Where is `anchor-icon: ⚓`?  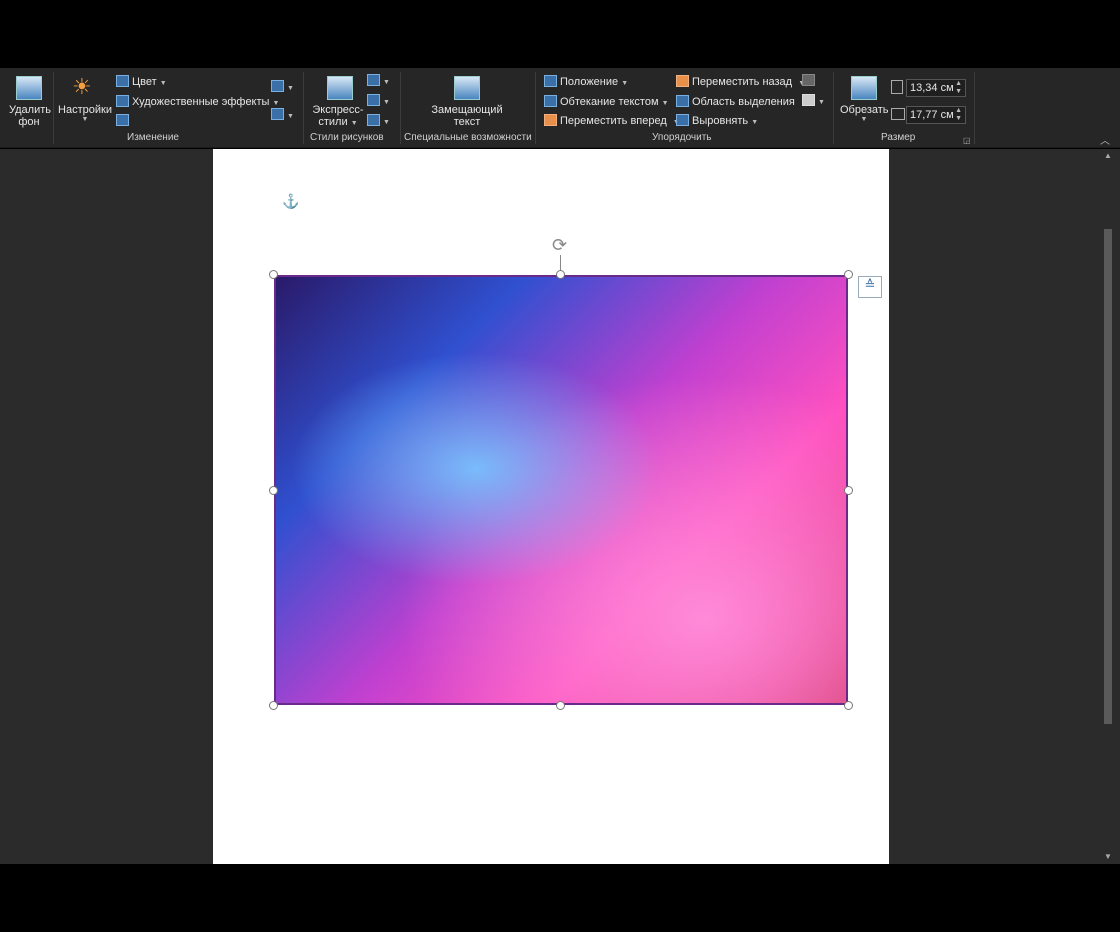
anchor-icon: ⚓ is located at coordinates (291, 201).